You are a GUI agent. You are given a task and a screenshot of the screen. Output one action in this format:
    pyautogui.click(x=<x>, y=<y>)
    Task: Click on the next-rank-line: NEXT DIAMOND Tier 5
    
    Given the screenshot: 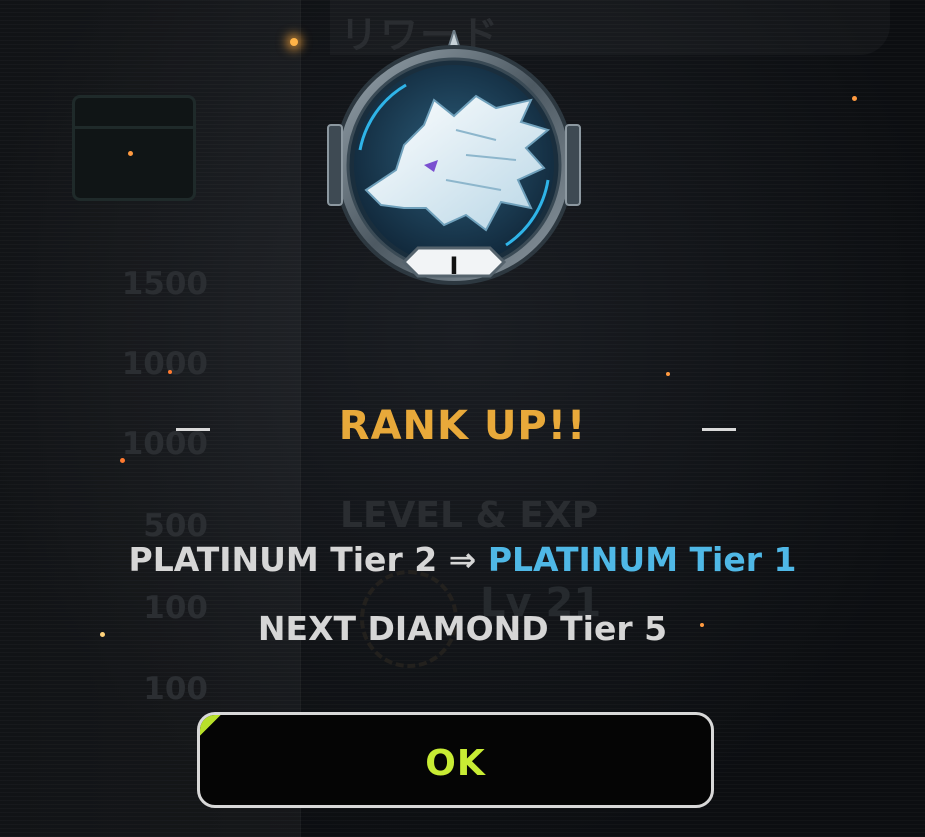 What is the action you would take?
    pyautogui.click(x=462, y=628)
    